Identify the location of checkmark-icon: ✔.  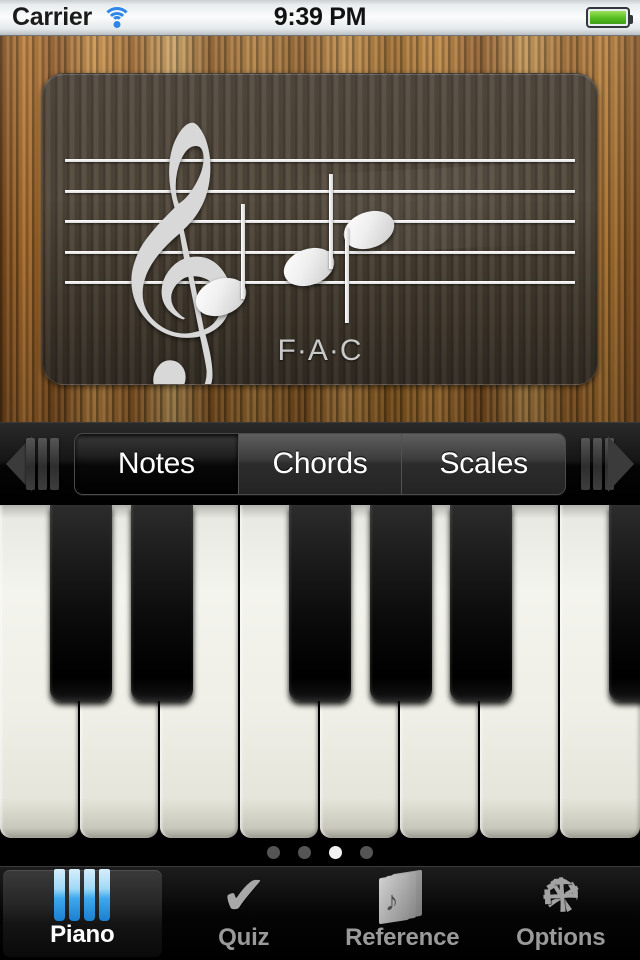
(244, 896).